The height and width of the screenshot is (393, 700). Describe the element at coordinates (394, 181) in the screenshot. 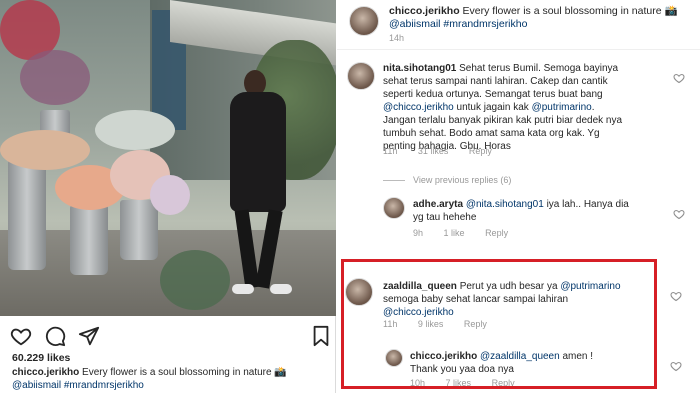

I see `divider-line` at that location.